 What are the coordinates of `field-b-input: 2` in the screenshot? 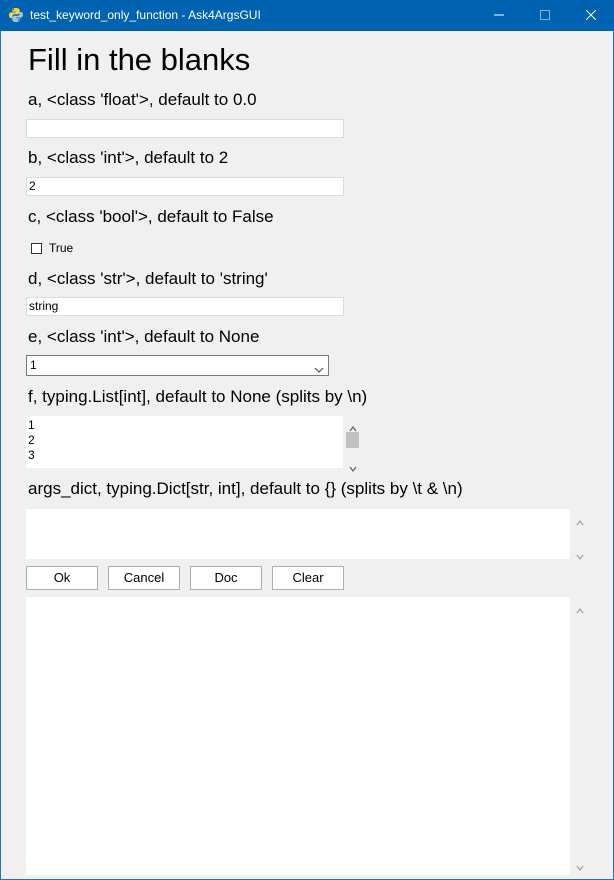 It's located at (185, 186).